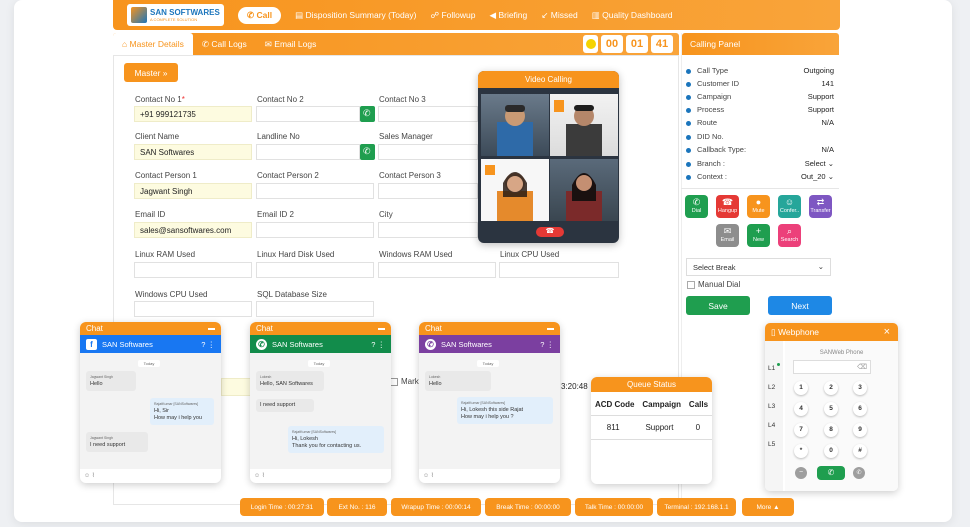  Describe the element at coordinates (437, 270) in the screenshot. I see `win-ram-field` at that location.